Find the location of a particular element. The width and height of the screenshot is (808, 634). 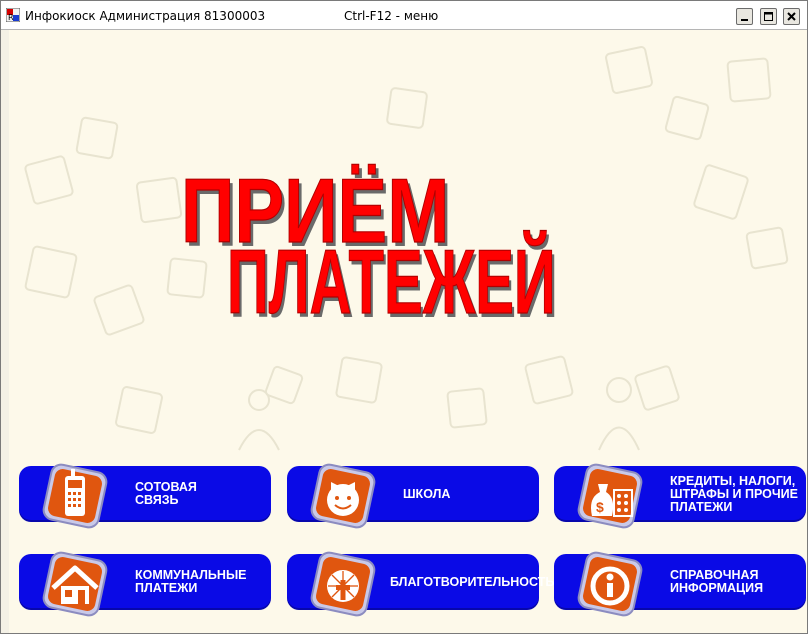

maximize-icon is located at coordinates (768, 16).